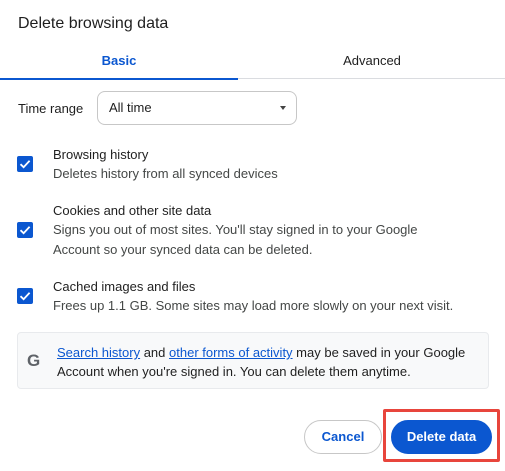  What do you see at coordinates (93, 23) in the screenshot?
I see `dialog-title: Delete browsing data` at bounding box center [93, 23].